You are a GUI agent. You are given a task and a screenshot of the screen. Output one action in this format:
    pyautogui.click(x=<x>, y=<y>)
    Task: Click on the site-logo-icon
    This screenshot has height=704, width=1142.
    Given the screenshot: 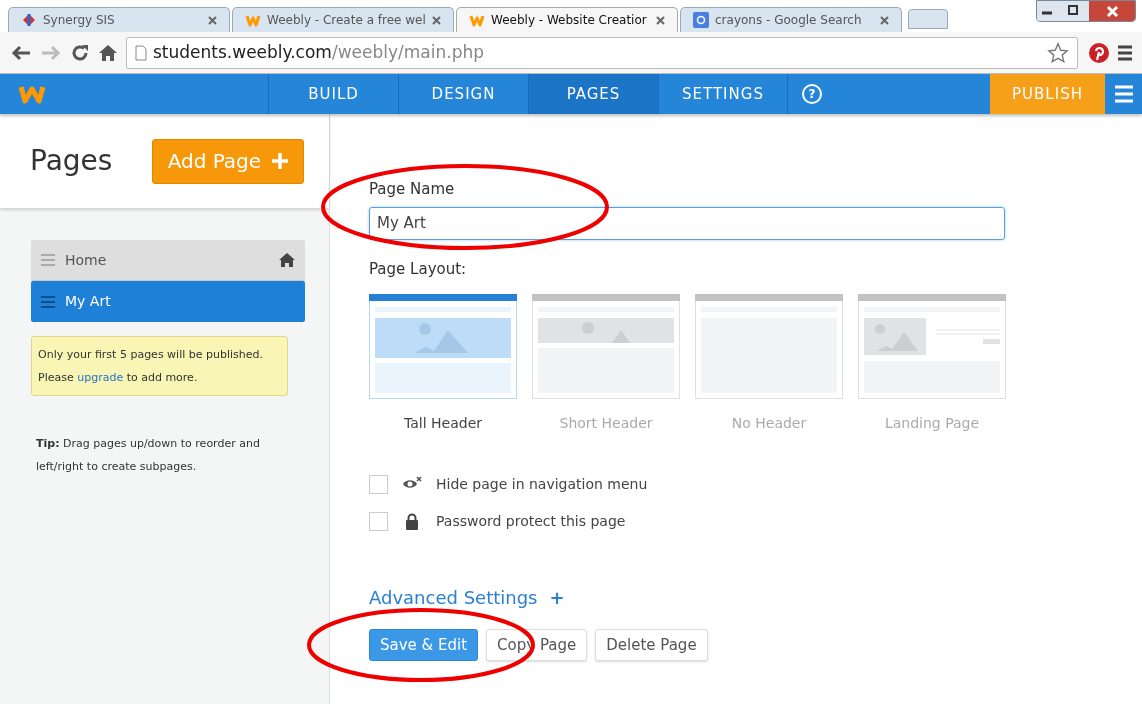 What is the action you would take?
    pyautogui.click(x=29, y=20)
    